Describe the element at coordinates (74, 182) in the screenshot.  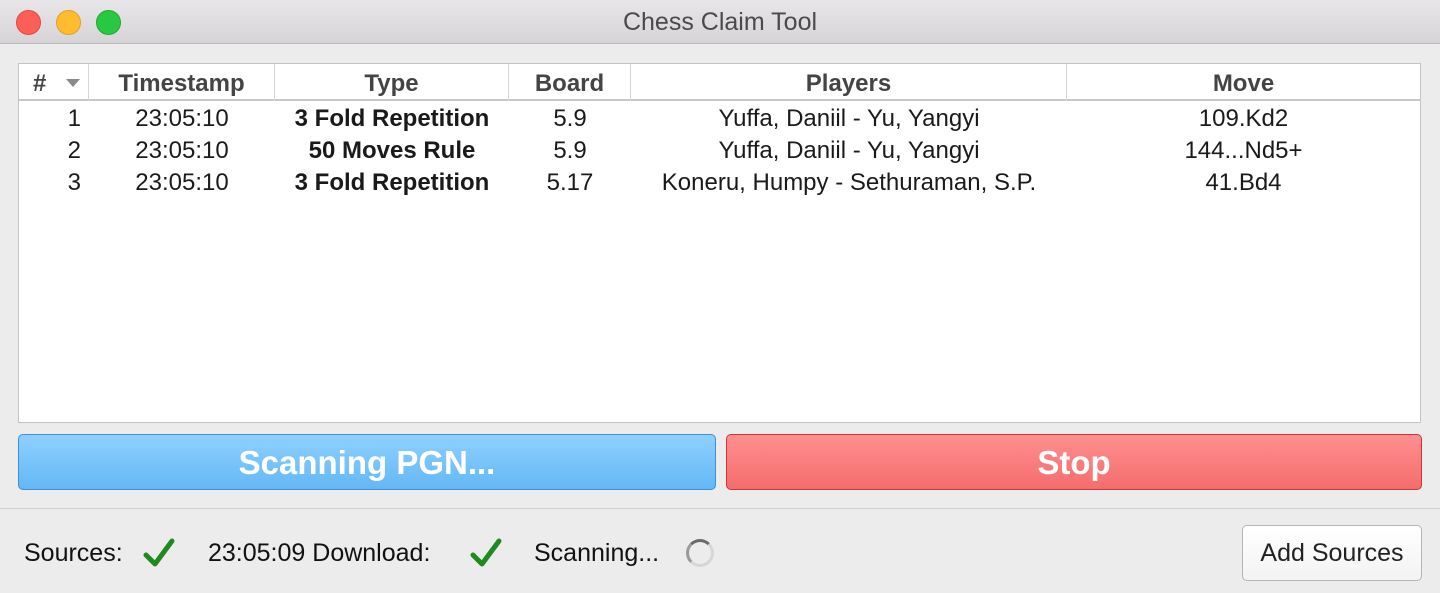
I see `row-number: 3` at that location.